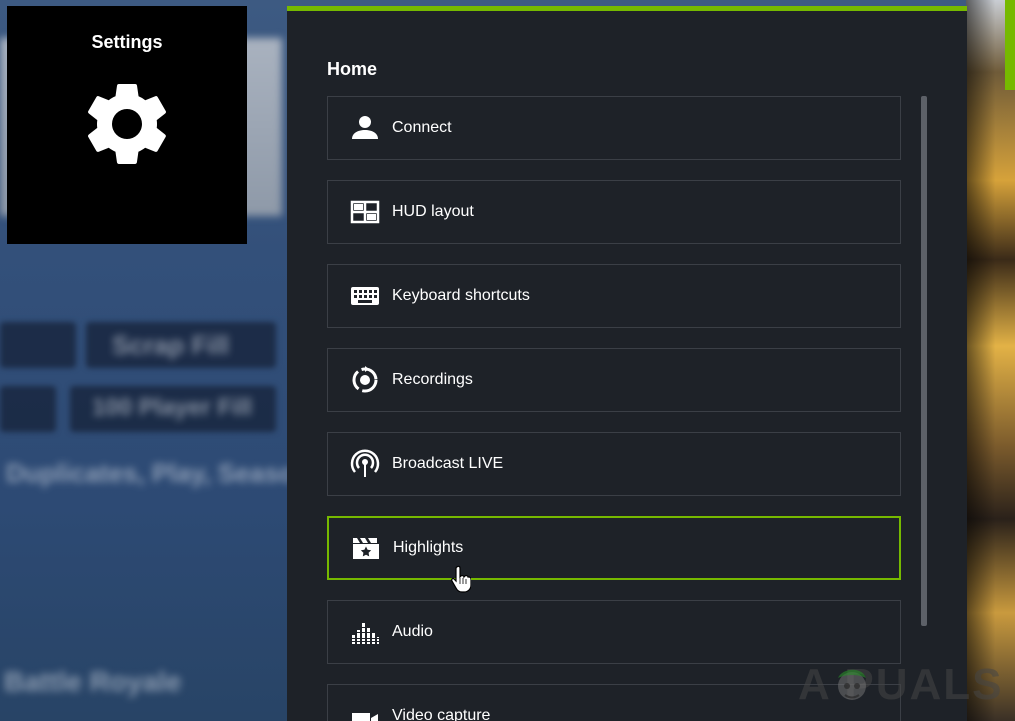 Image resolution: width=1015 pixels, height=721 pixels. I want to click on menu-item-recordings: Recordings, so click(614, 380).